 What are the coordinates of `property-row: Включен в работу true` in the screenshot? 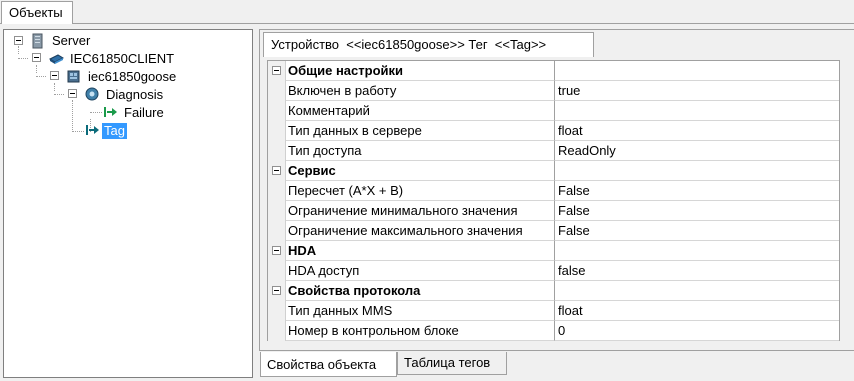 It's located at (553, 91).